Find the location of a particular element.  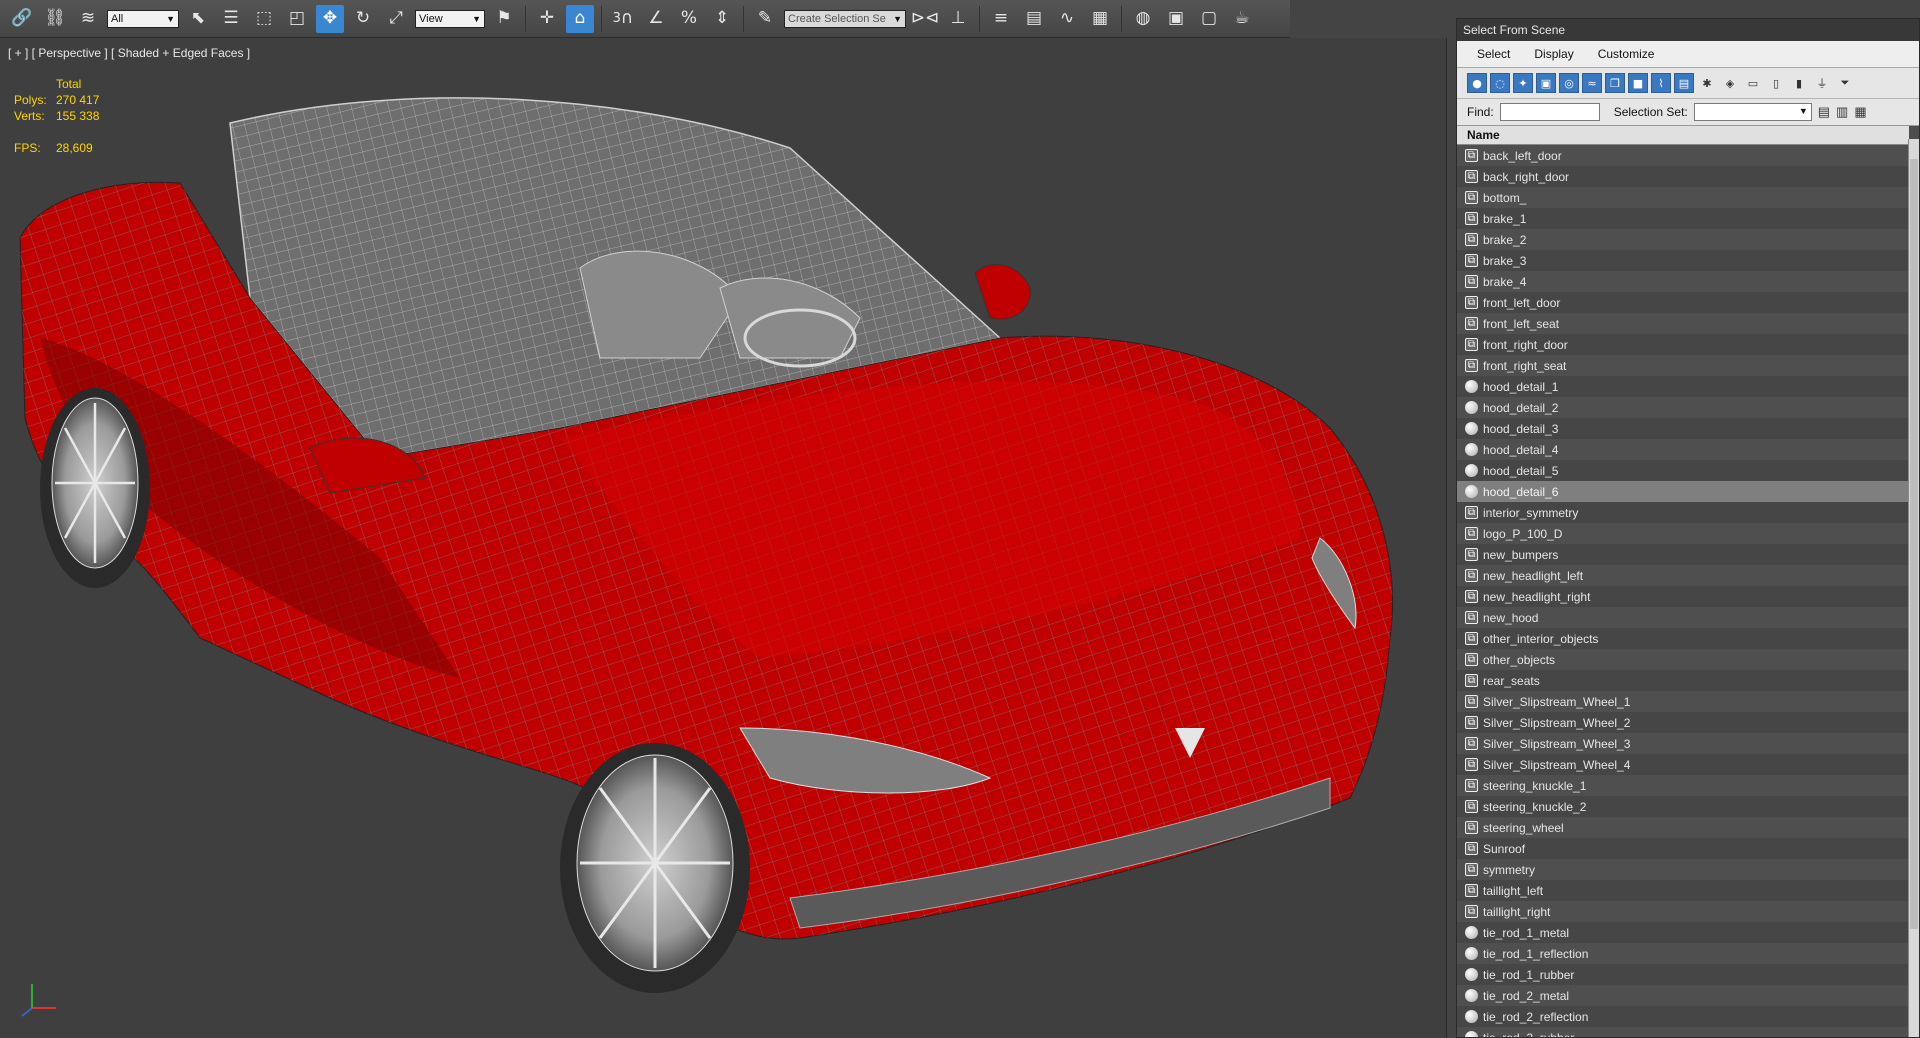

selection-filter-dropdown: All ▼ is located at coordinates (143, 18).